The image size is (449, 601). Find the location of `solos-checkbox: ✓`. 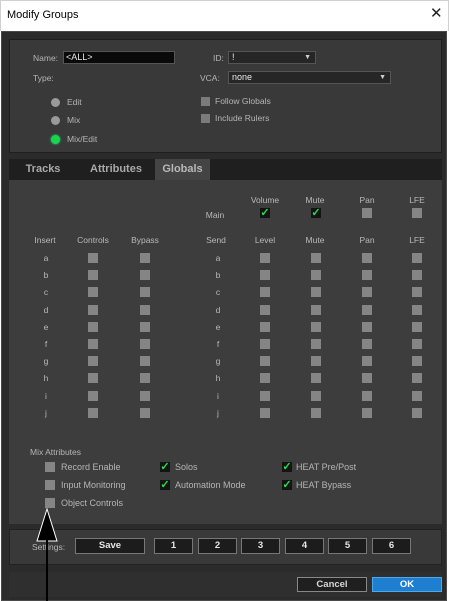

solos-checkbox: ✓ is located at coordinates (165, 467).